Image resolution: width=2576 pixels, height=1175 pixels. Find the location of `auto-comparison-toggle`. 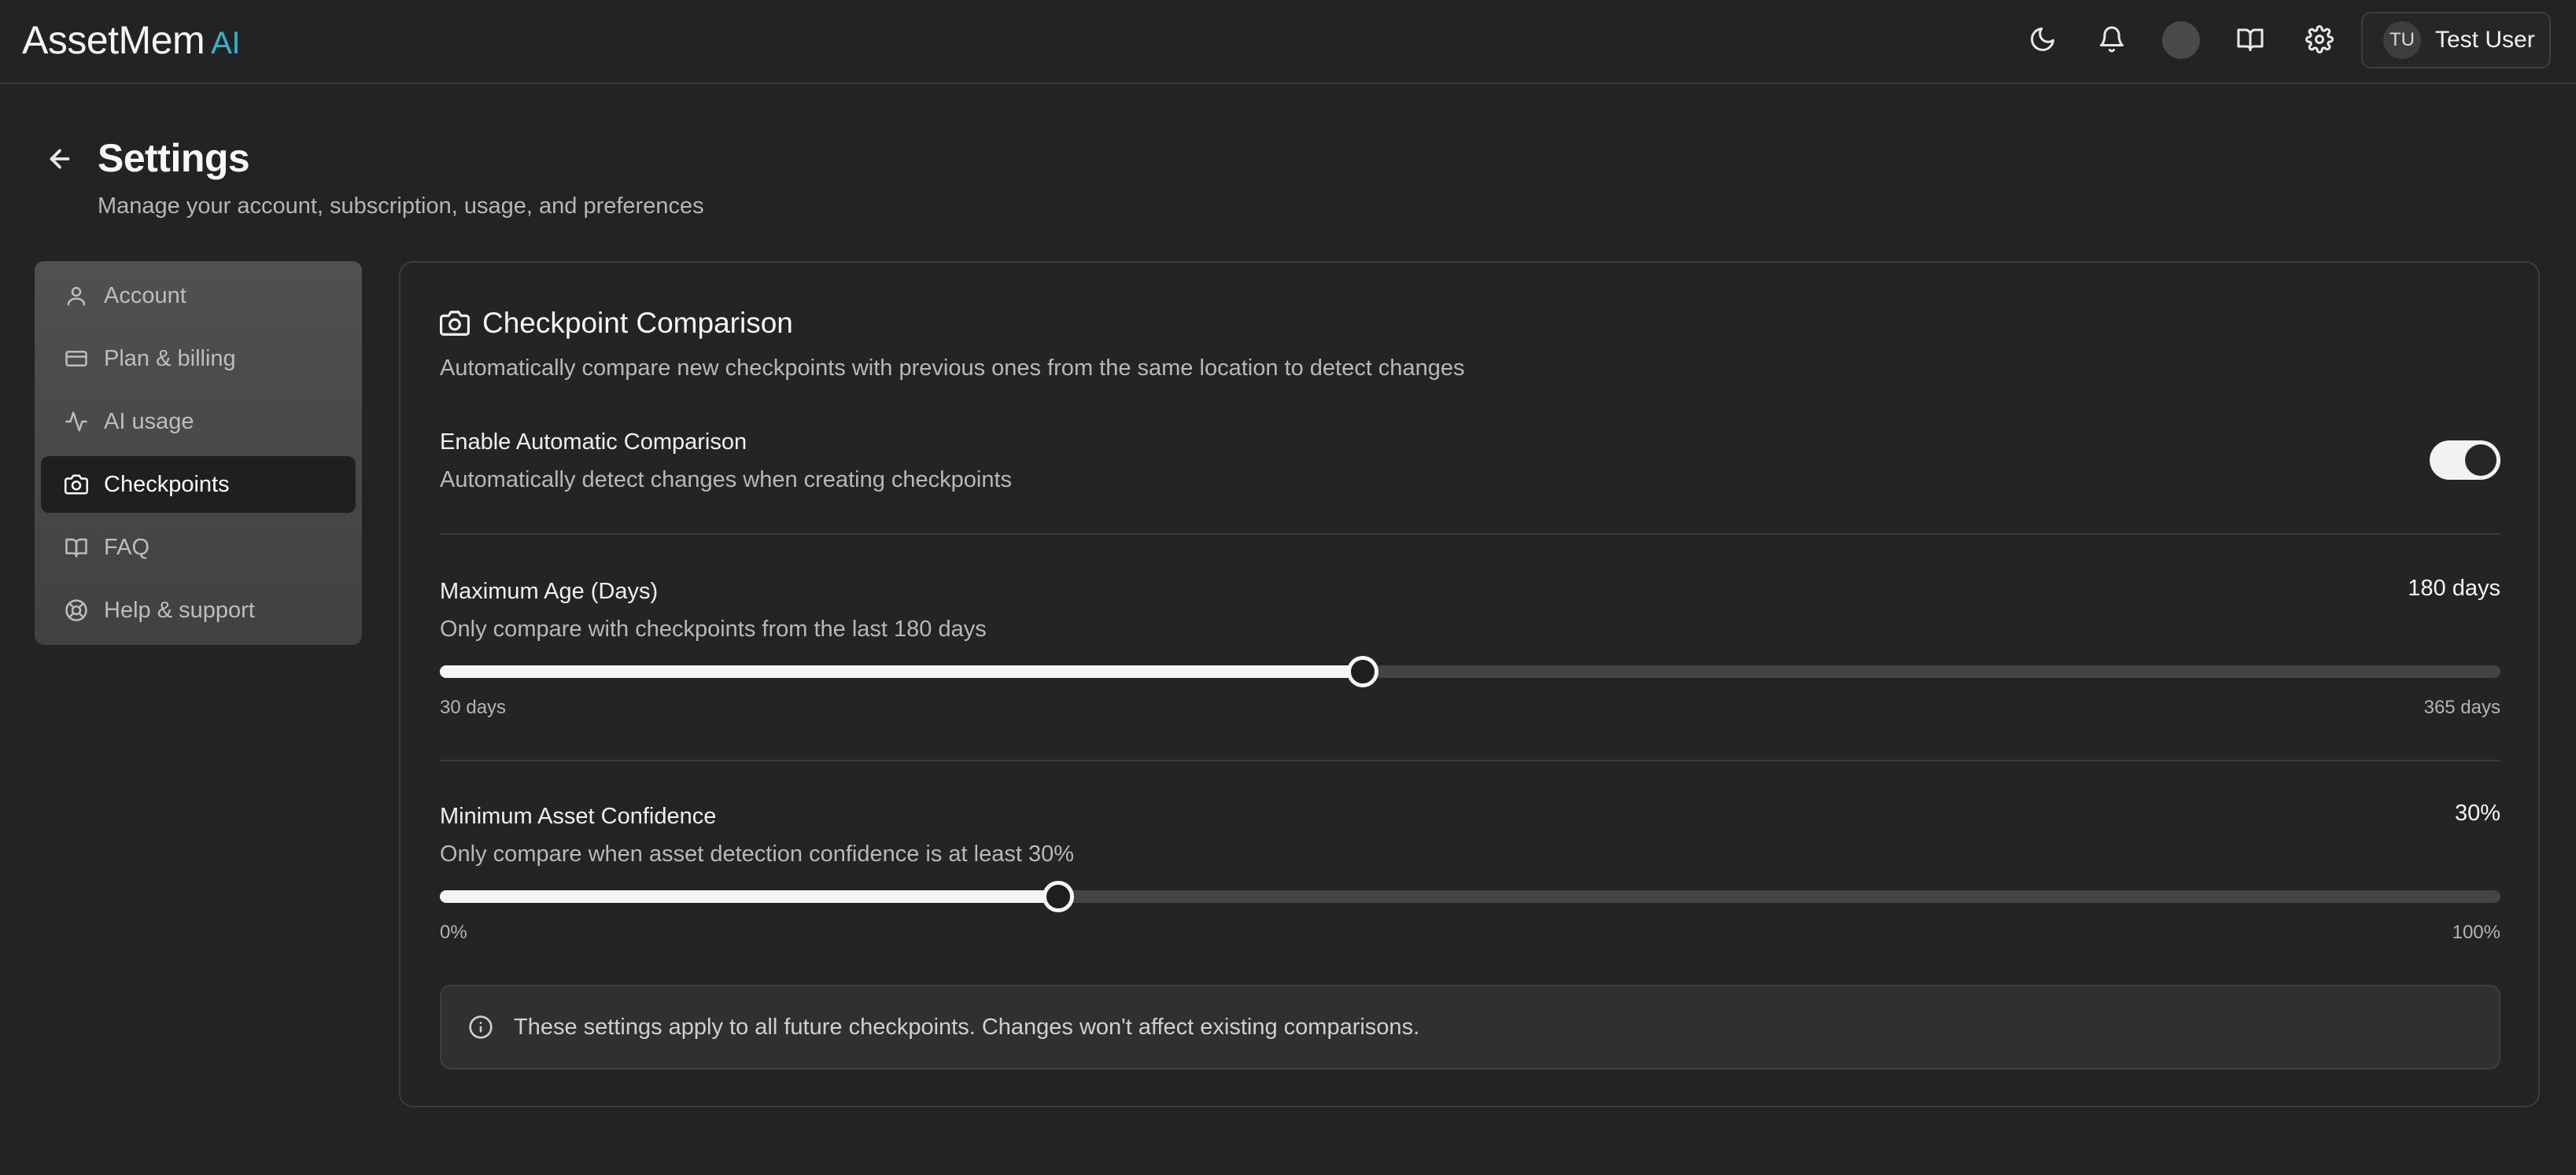

auto-comparison-toggle is located at coordinates (2465, 460).